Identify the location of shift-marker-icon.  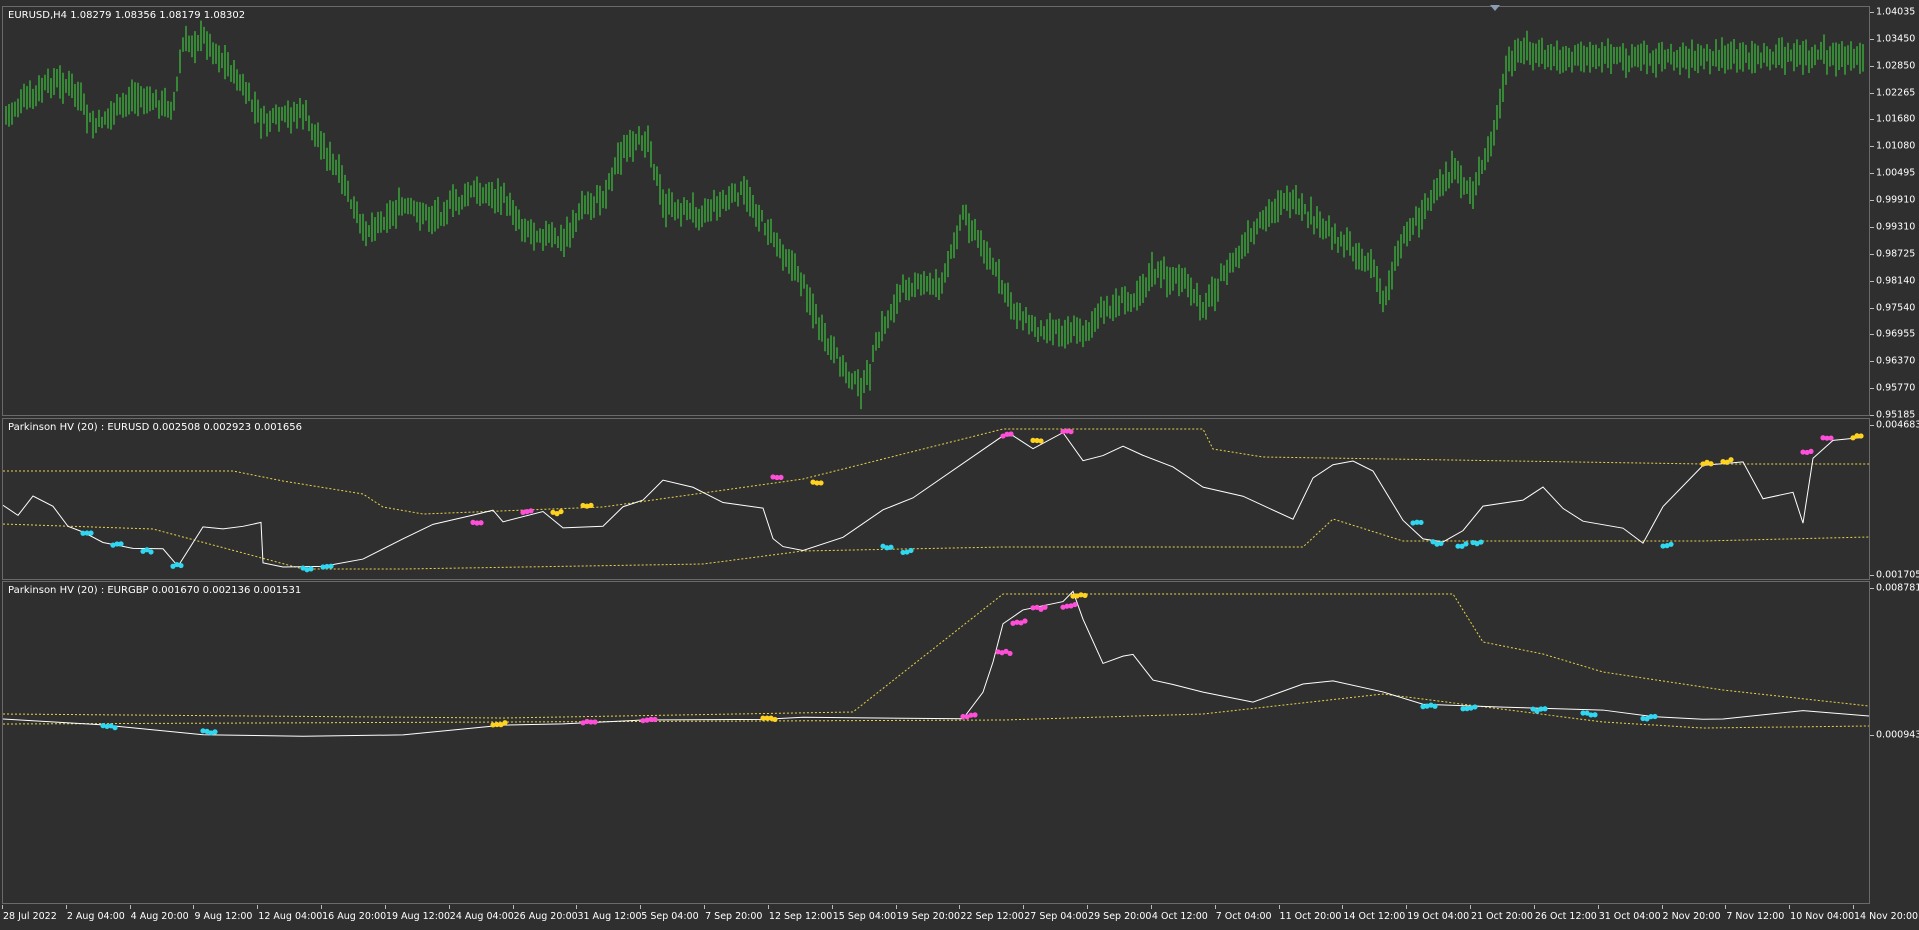
(1495, 8).